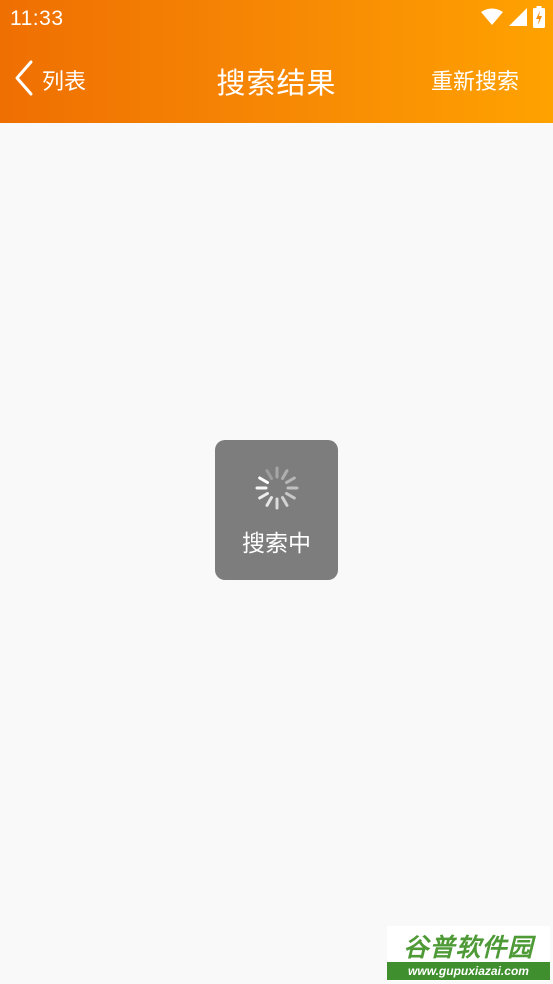  I want to click on battery-charging-icon, so click(539, 19).